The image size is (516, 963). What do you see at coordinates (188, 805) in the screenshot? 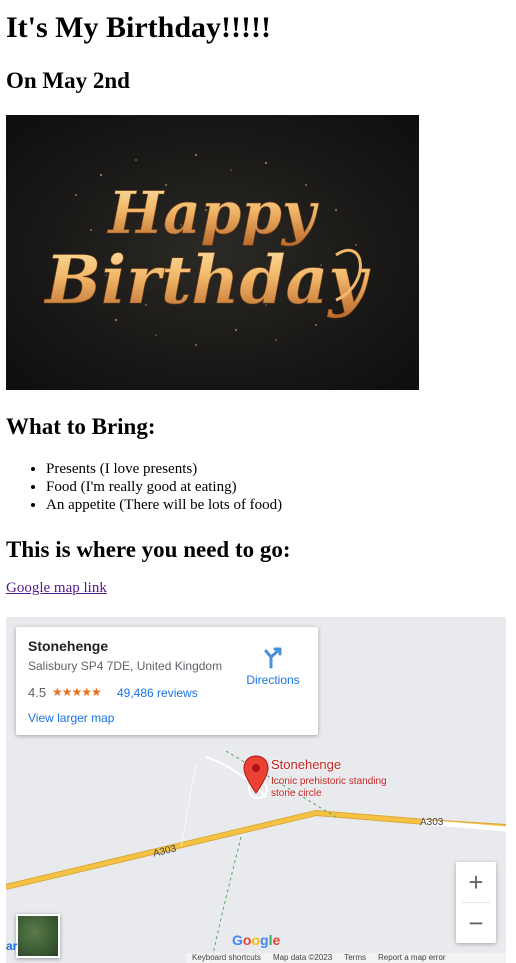
I see `path-west` at bounding box center [188, 805].